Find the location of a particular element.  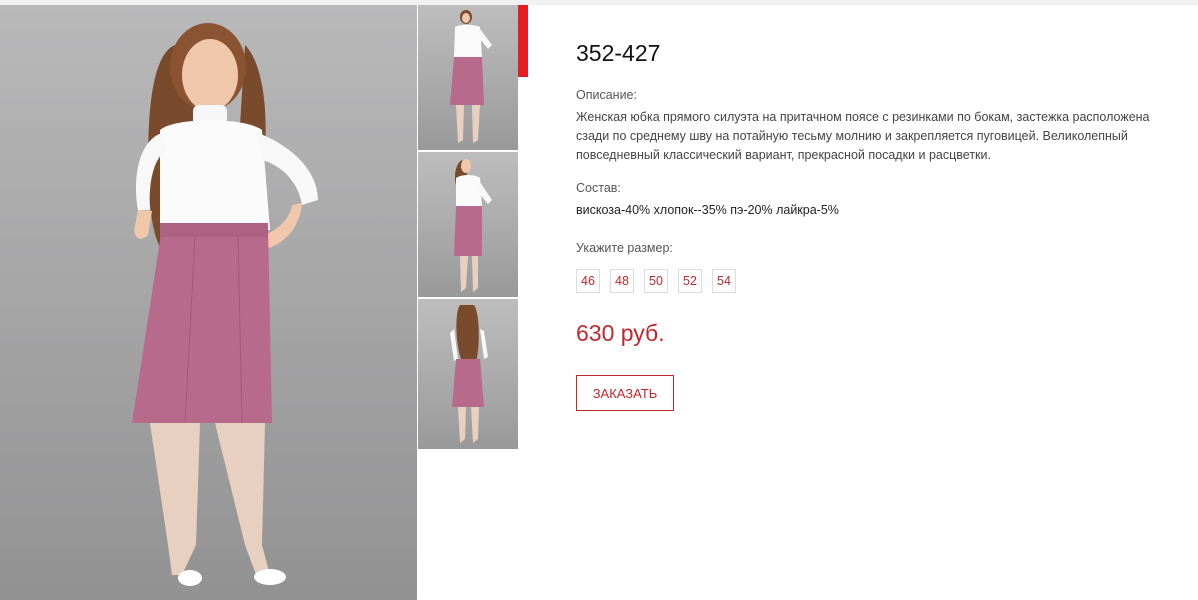

thumbnail-front is located at coordinates (468, 77).